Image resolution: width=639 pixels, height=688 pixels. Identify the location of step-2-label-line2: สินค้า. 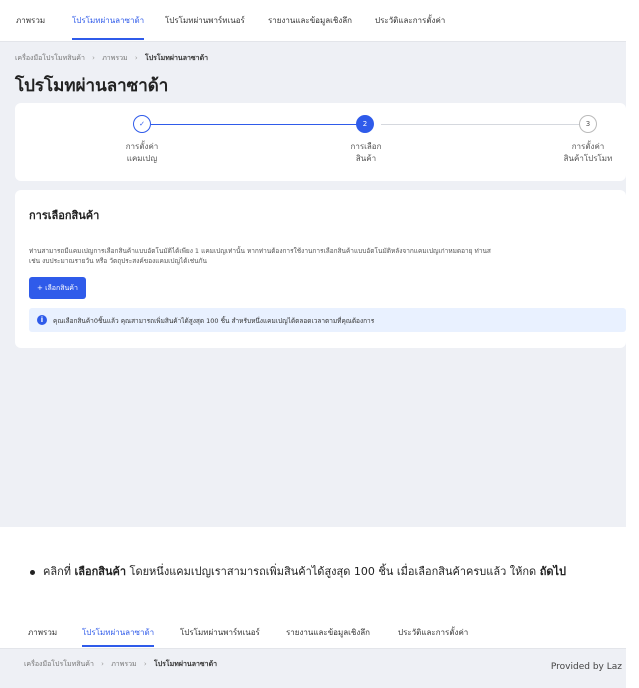
(366, 158).